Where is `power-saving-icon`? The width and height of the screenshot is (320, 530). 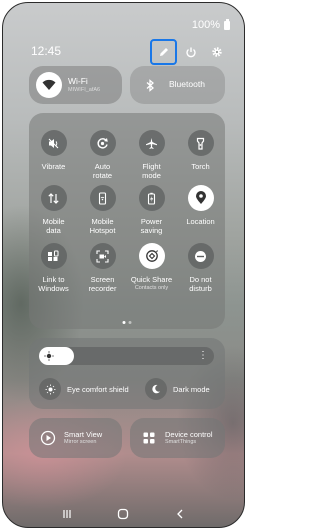
power-saving-icon is located at coordinates (151, 198).